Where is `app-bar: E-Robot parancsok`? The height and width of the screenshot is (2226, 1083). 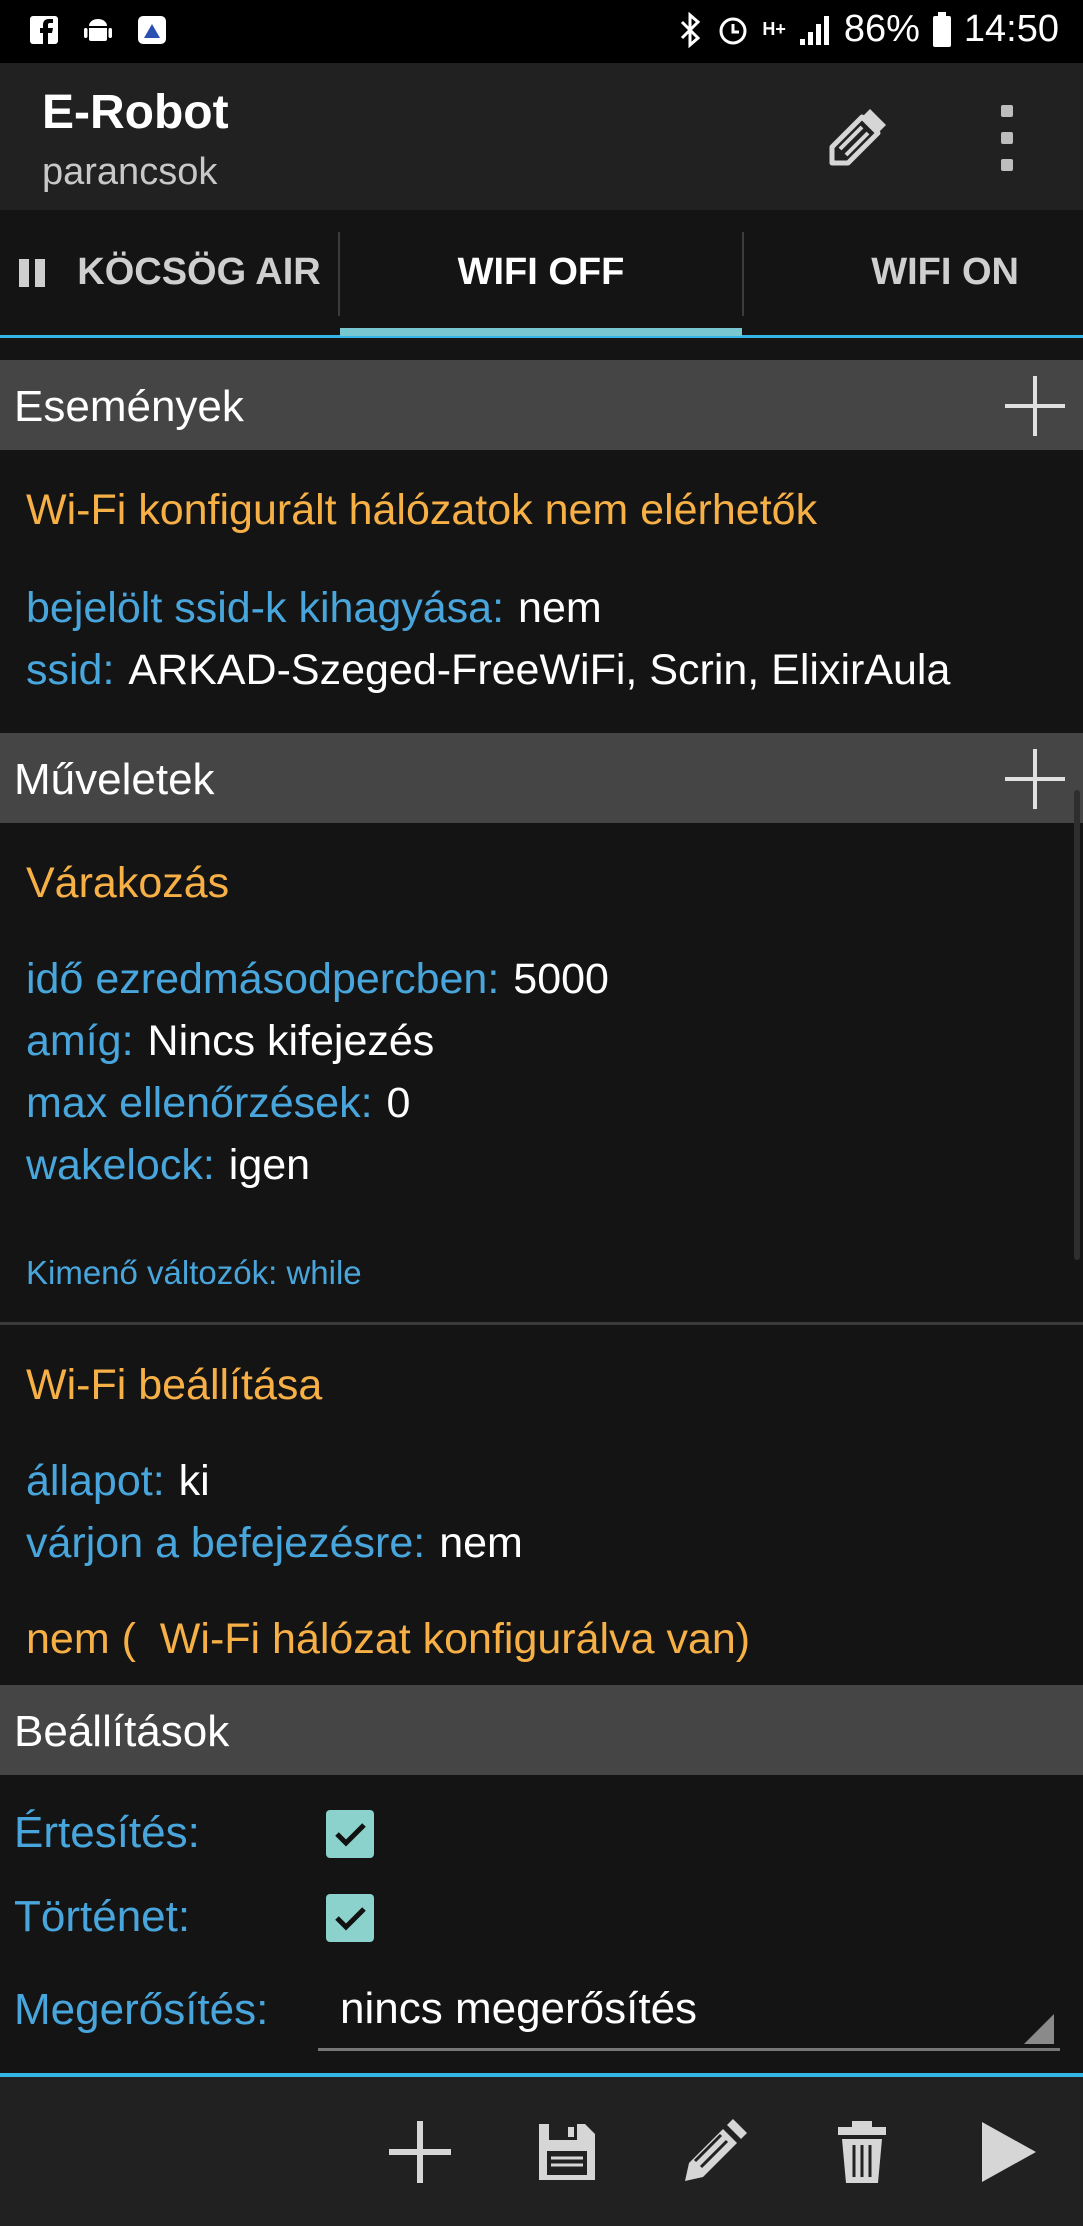
app-bar: E-Robot parancsok is located at coordinates (541, 136).